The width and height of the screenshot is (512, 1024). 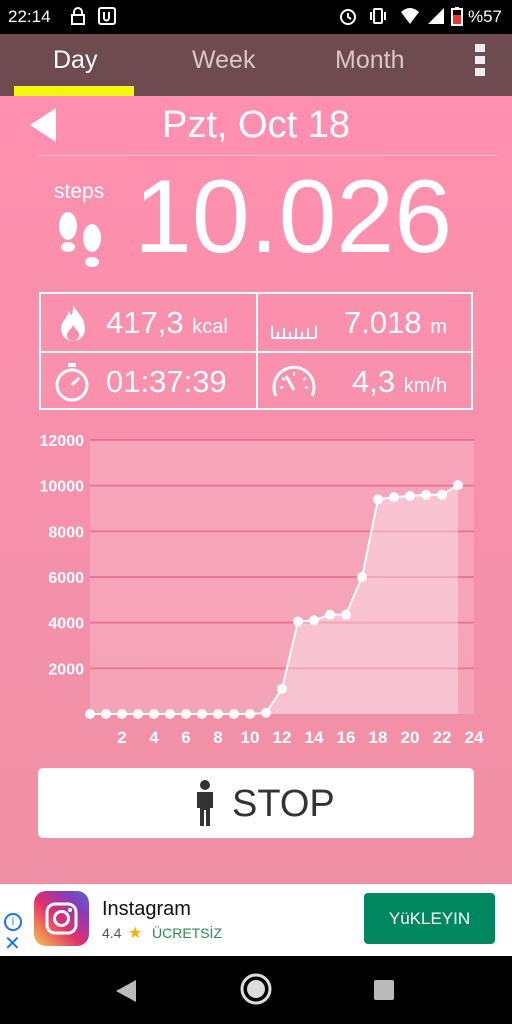 I want to click on status-time: 22:14, so click(x=29, y=16).